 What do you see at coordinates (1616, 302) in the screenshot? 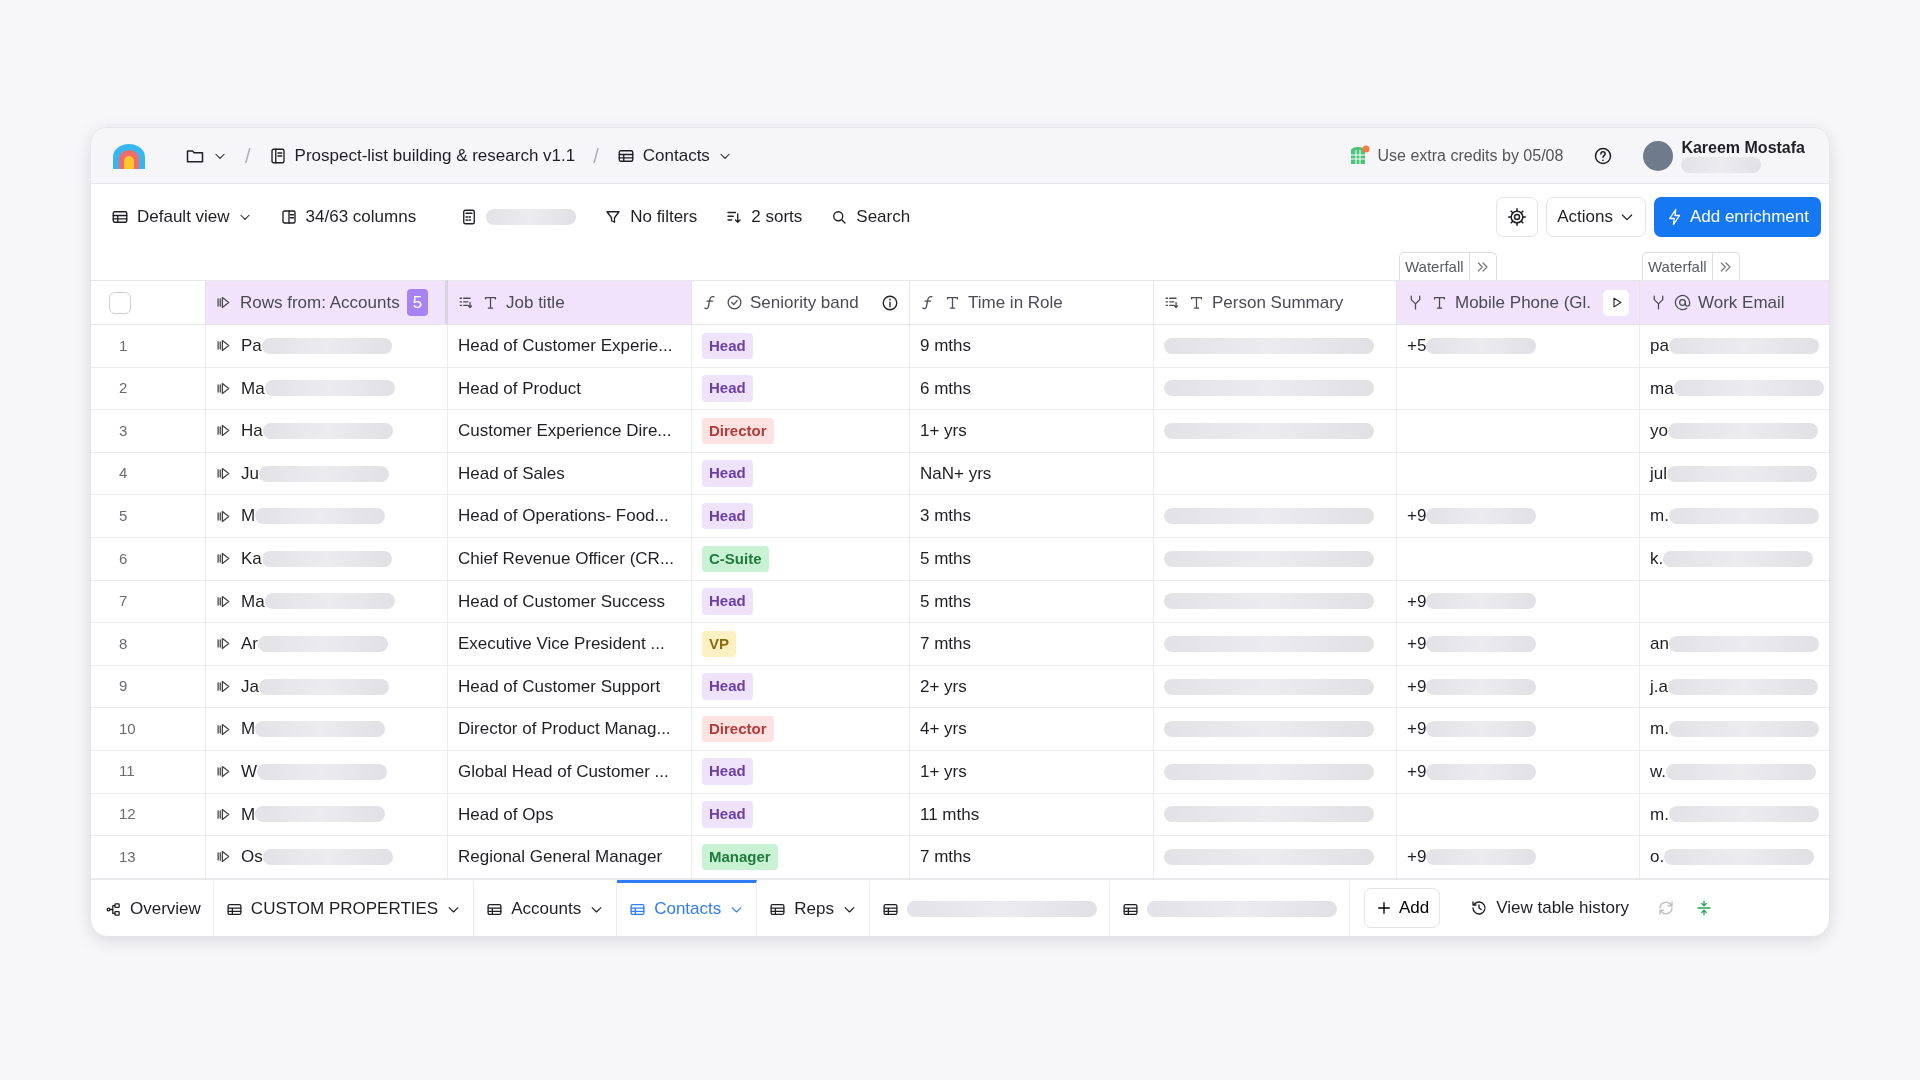
I see `run-button` at bounding box center [1616, 302].